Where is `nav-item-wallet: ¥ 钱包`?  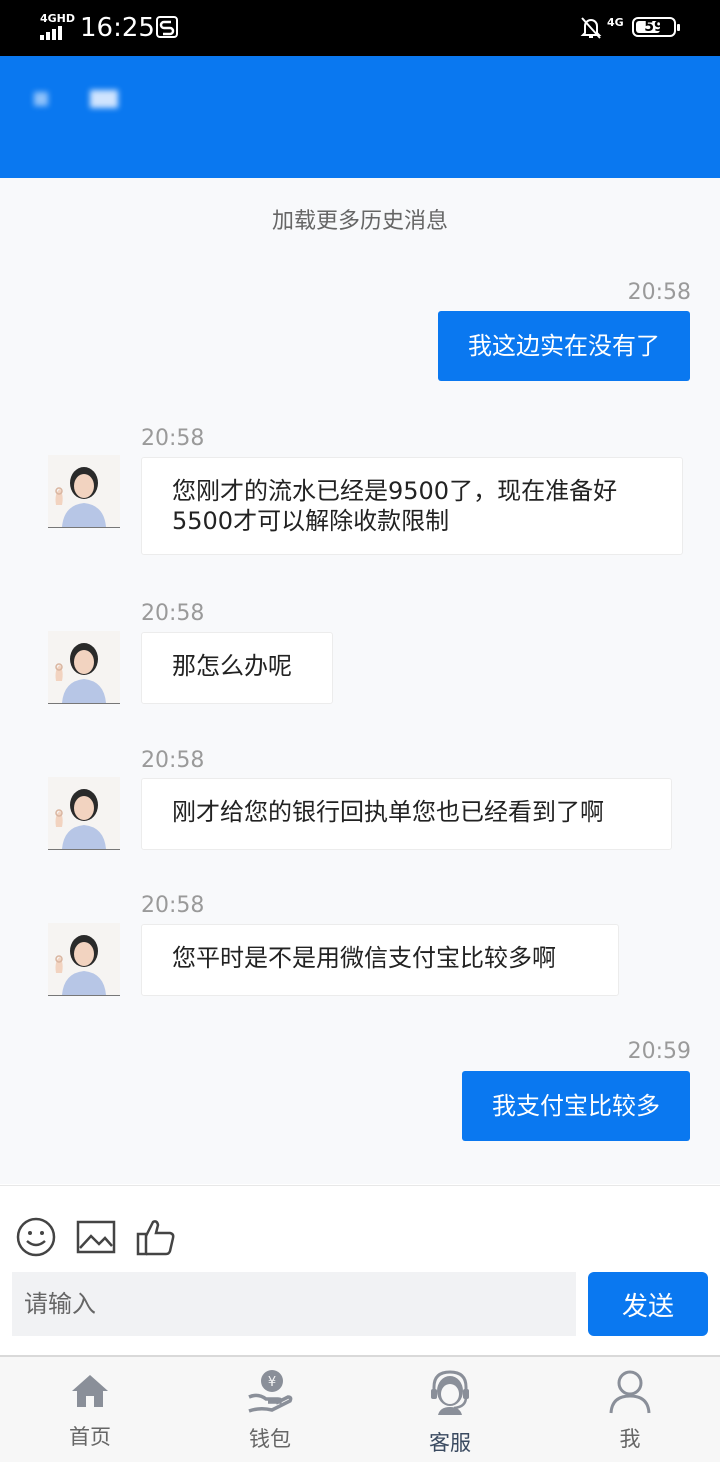
nav-item-wallet: ¥ 钱包 is located at coordinates (270, 1409).